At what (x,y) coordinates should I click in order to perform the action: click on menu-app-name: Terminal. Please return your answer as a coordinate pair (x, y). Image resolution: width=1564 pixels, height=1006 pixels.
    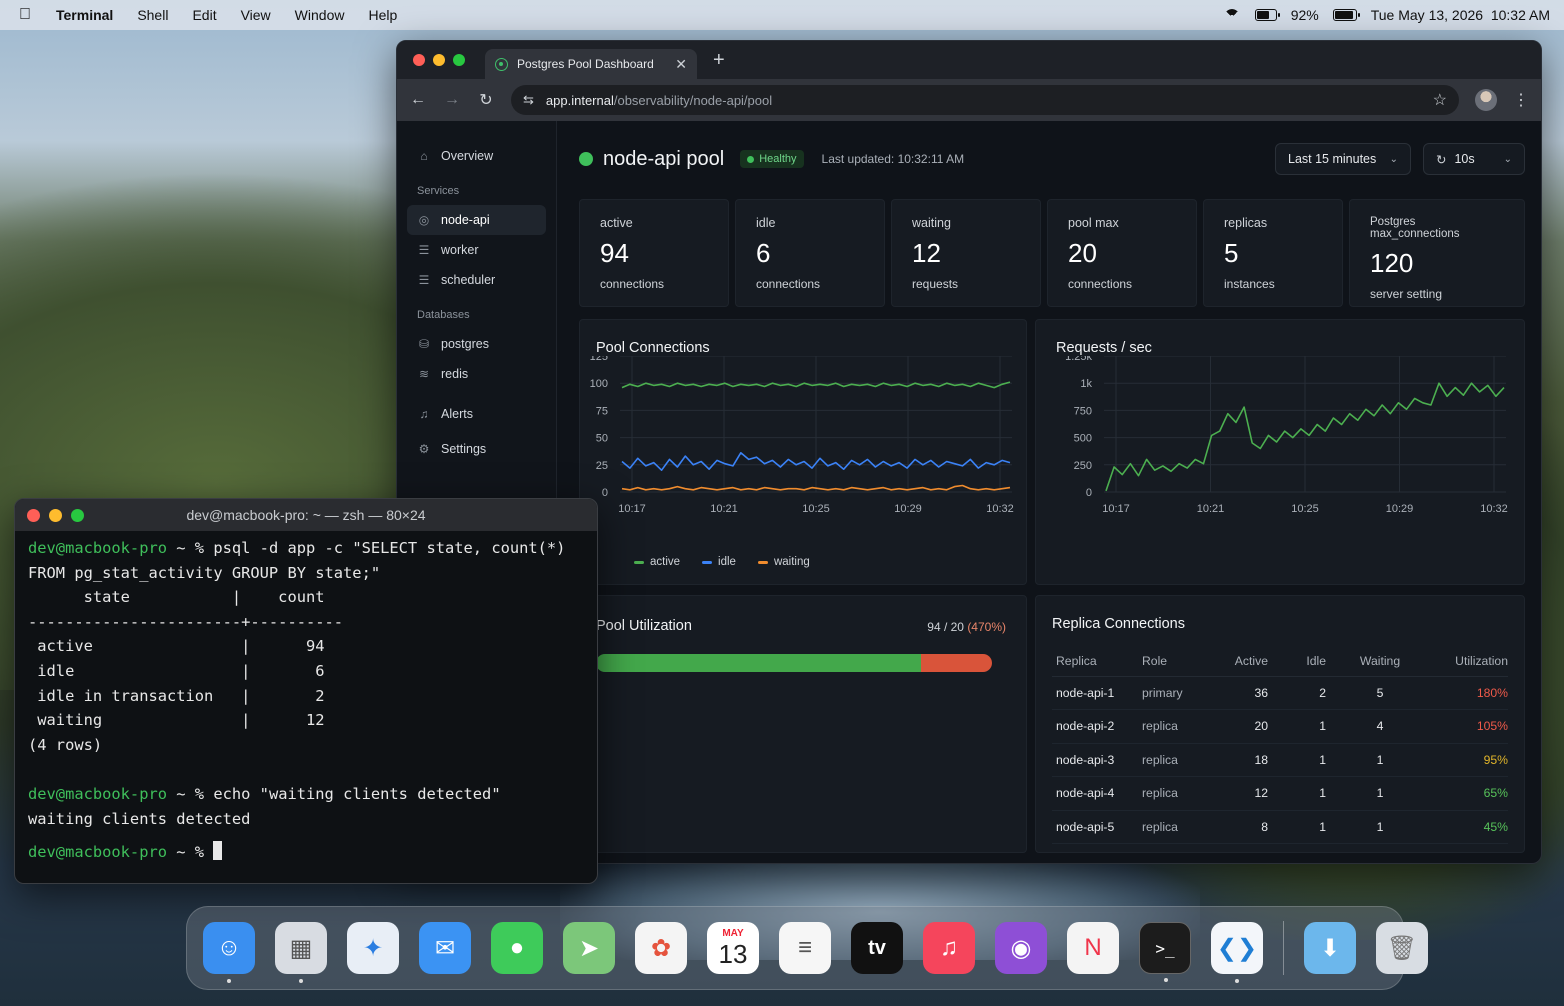
    Looking at the image, I should click on (84, 15).